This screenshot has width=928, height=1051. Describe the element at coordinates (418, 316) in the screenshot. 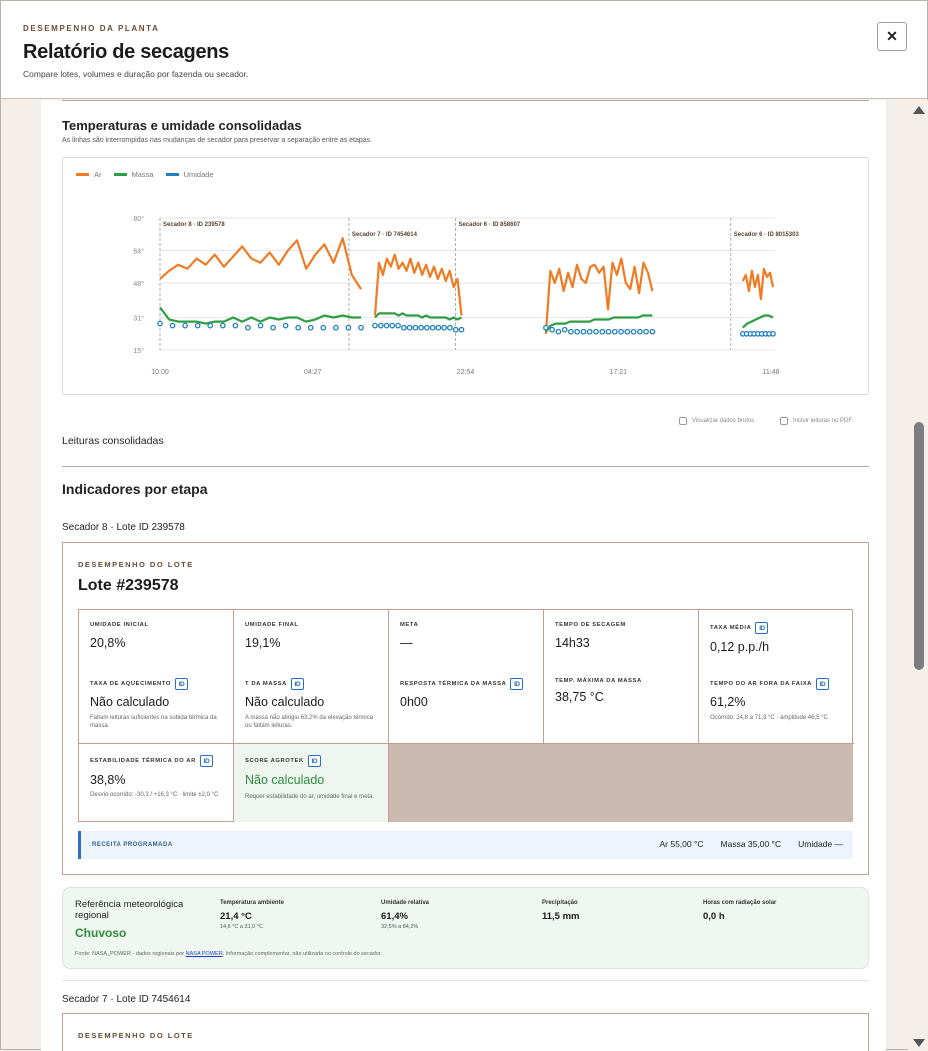

I see `series-line-massa` at that location.